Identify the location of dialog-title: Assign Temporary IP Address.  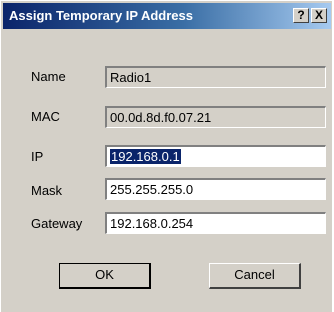
(101, 15).